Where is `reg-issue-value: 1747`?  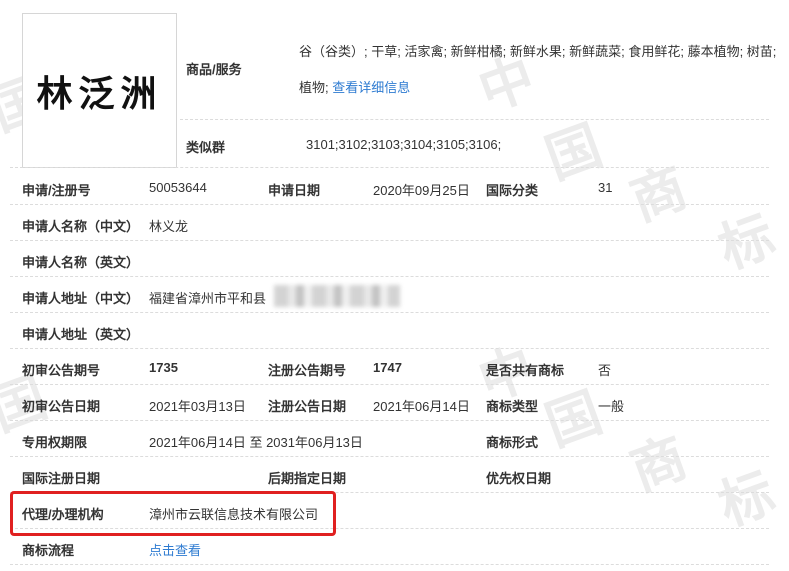 reg-issue-value: 1747 is located at coordinates (387, 367).